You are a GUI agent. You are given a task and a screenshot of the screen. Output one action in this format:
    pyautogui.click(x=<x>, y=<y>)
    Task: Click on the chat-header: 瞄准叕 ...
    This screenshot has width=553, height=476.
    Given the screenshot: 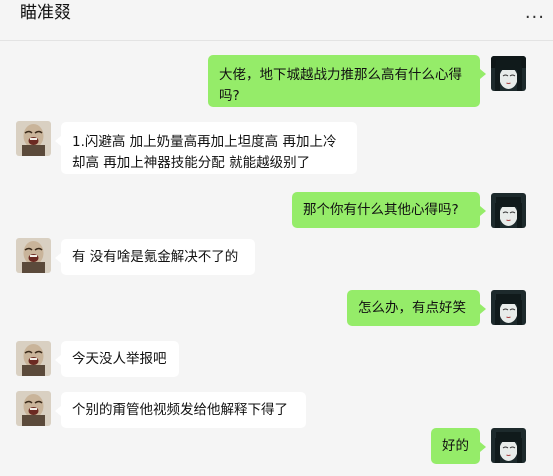 What is the action you would take?
    pyautogui.click(x=276, y=20)
    